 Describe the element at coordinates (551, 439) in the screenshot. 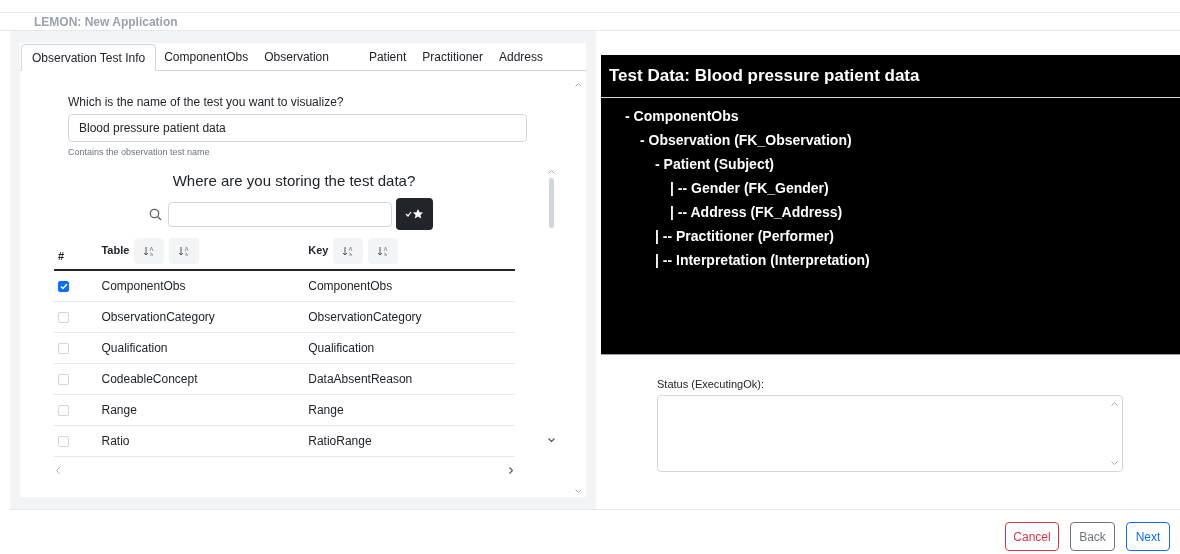

I see `scroll-down-icon` at that location.